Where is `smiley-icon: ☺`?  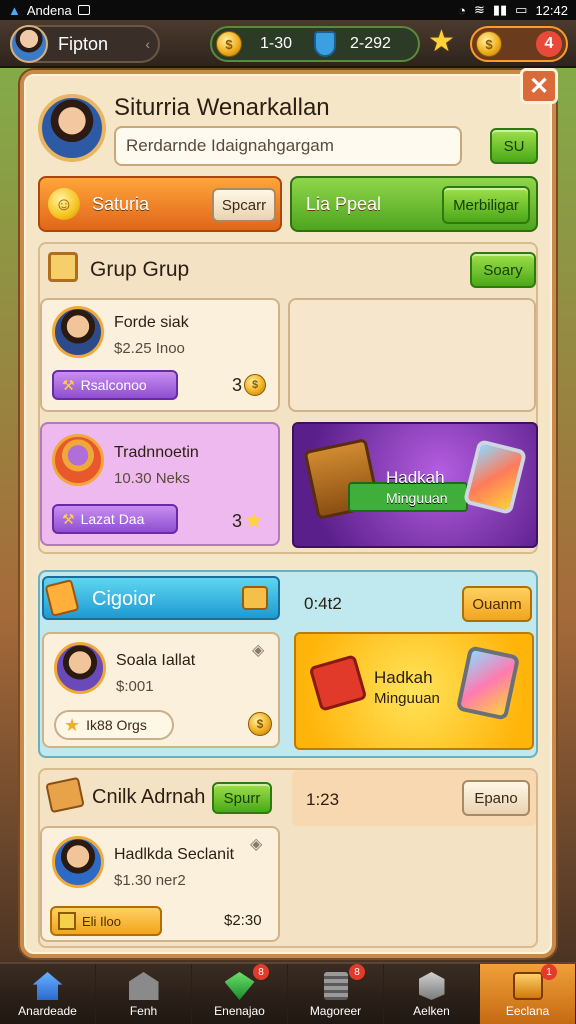
smiley-icon: ☺ is located at coordinates (64, 204).